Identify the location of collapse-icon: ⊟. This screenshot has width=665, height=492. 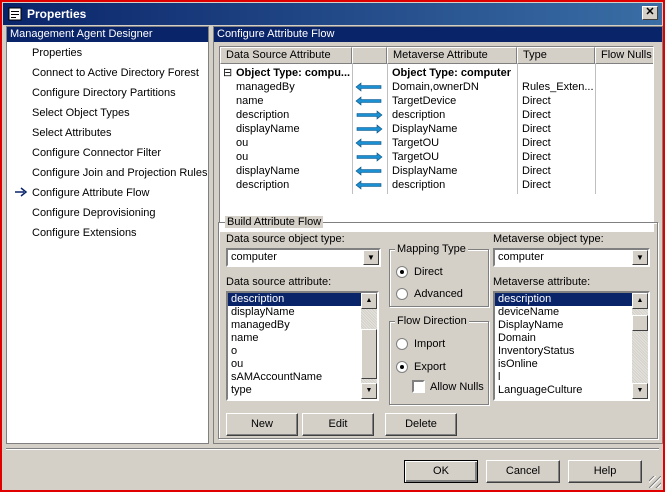
(227, 73).